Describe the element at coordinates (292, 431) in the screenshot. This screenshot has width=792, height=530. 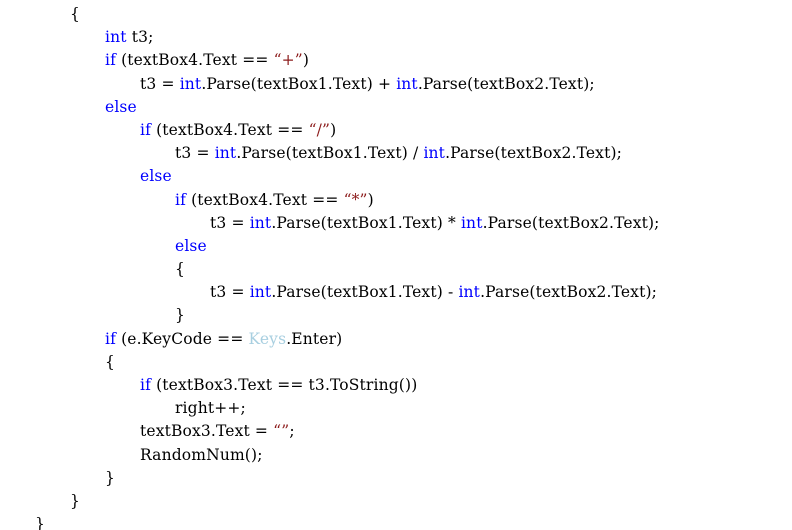
I see `code-token-plain: ;` at that location.